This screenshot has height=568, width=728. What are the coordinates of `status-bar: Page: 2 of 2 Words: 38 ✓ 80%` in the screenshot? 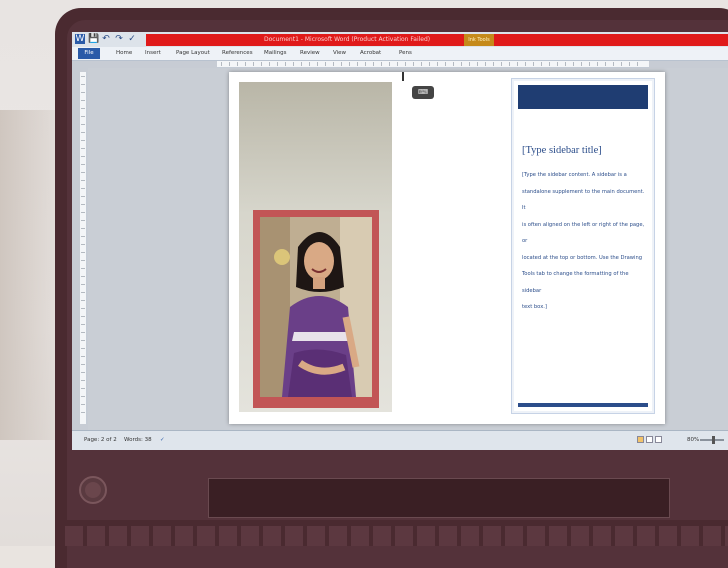 It's located at (400, 440).